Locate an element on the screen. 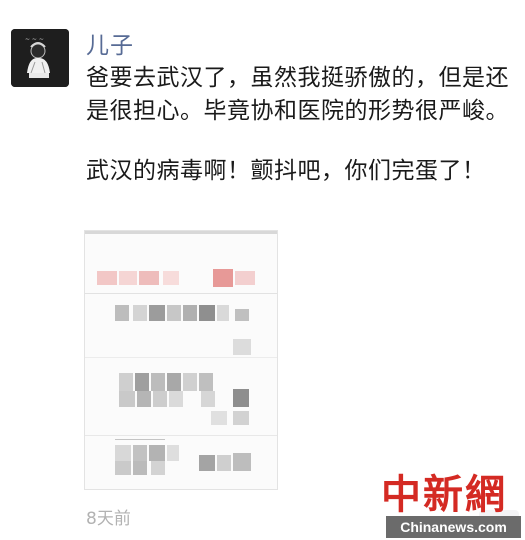 The height and width of the screenshot is (540, 525). author-name: 儿子 is located at coordinates (110, 43).